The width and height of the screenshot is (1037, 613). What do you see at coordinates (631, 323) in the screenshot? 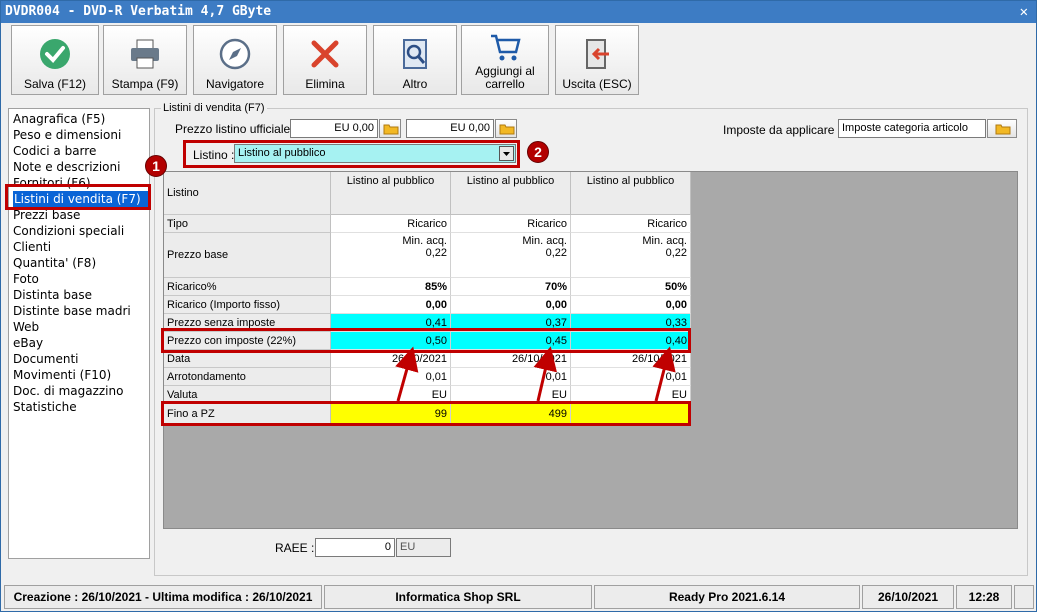
I see `grid-cell: 0,33` at bounding box center [631, 323].